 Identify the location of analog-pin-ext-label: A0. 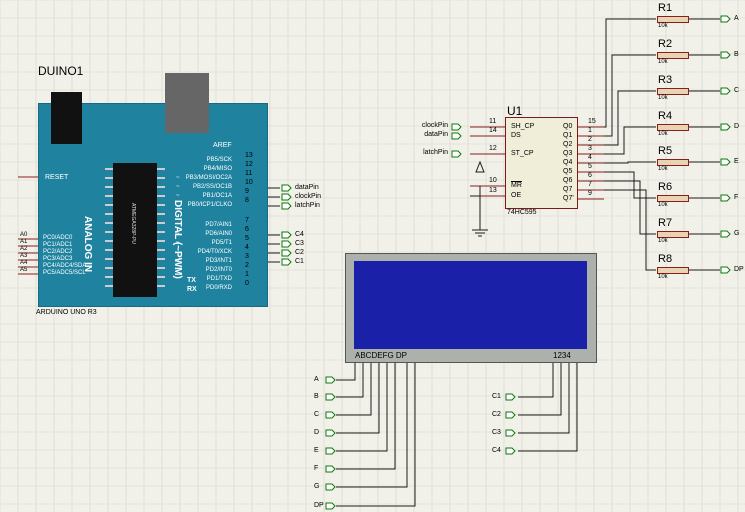
(24, 235).